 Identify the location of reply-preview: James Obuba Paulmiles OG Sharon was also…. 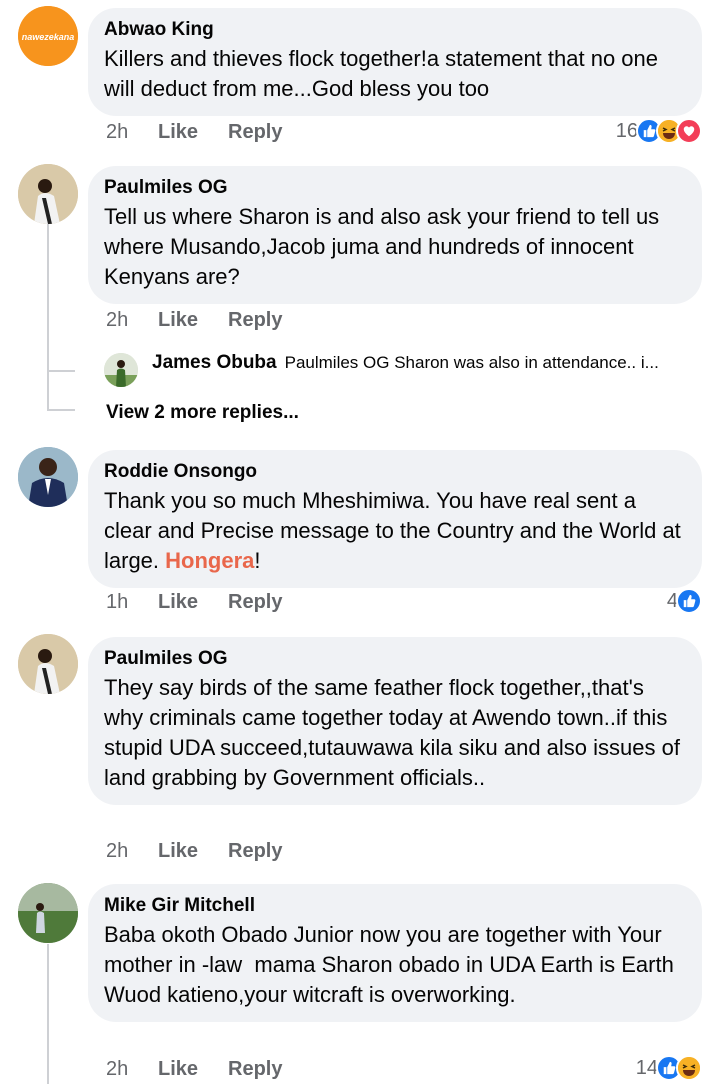
(404, 363).